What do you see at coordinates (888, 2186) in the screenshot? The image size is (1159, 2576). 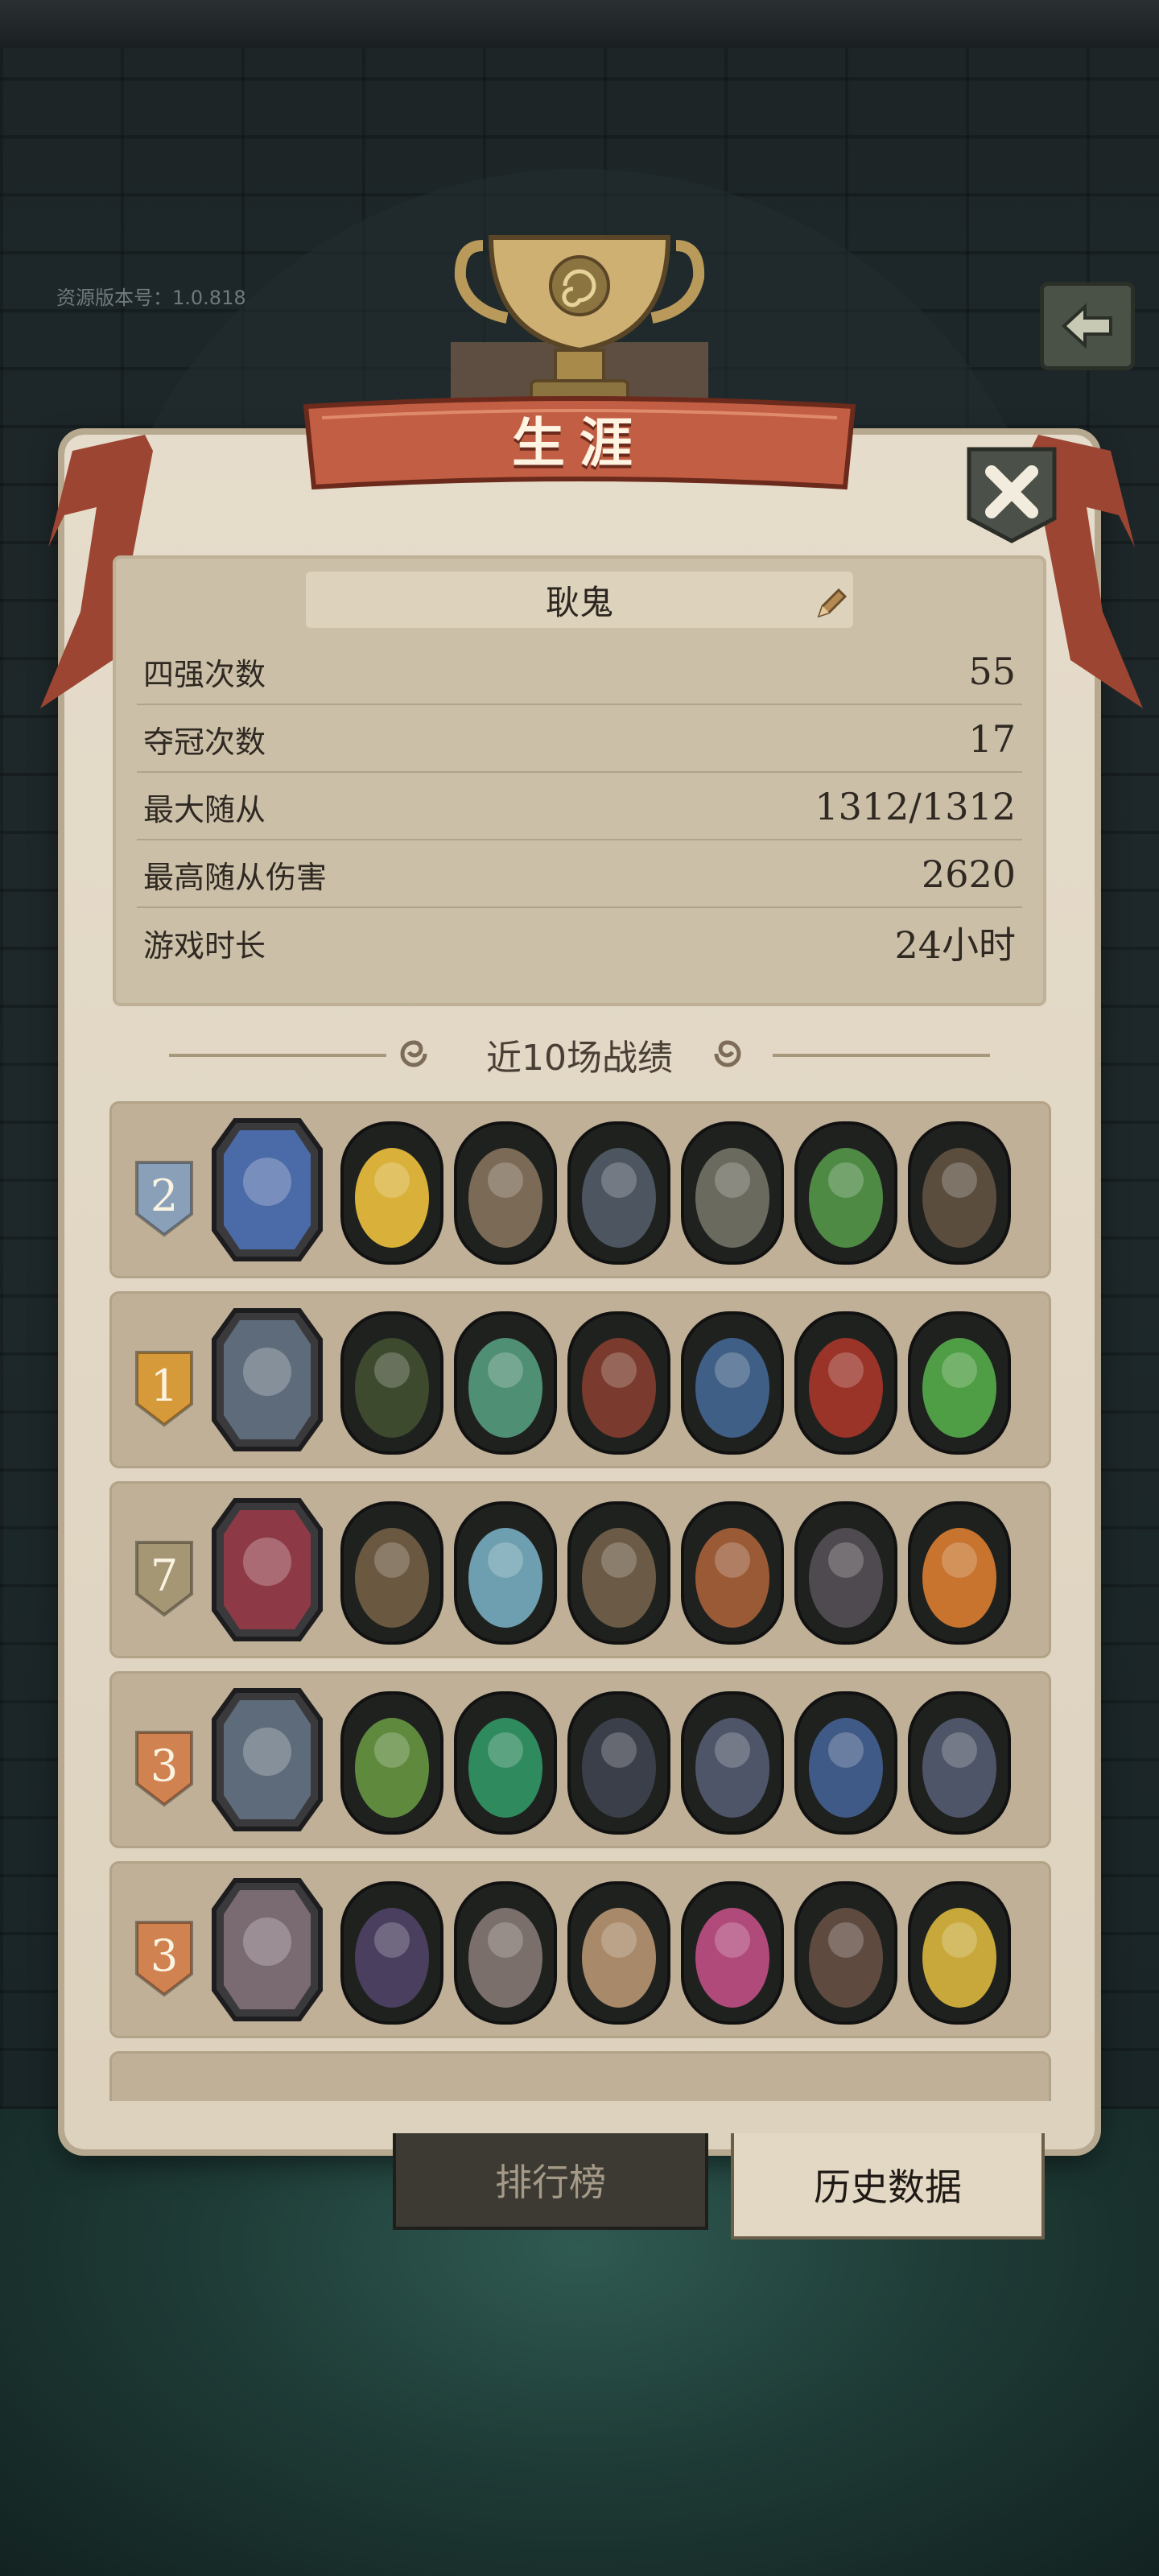 I see `tab-history: 历史数据` at bounding box center [888, 2186].